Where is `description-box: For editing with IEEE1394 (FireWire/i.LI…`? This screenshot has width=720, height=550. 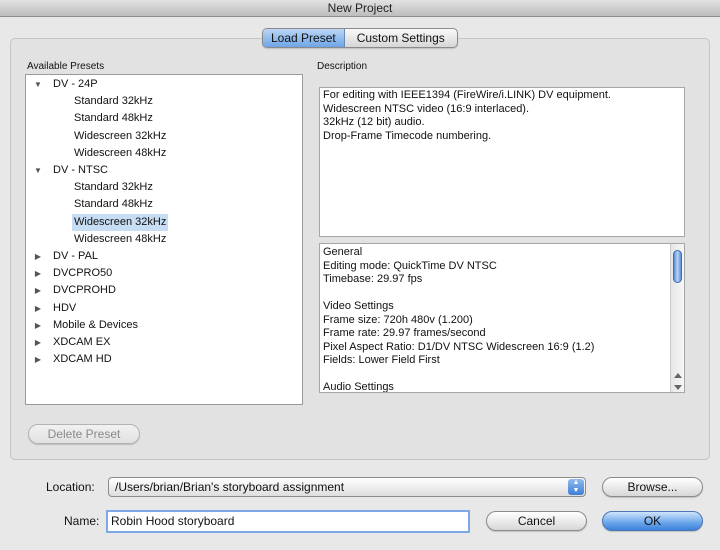
description-box: For editing with IEEE1394 (FireWire/i.LI… is located at coordinates (502, 162).